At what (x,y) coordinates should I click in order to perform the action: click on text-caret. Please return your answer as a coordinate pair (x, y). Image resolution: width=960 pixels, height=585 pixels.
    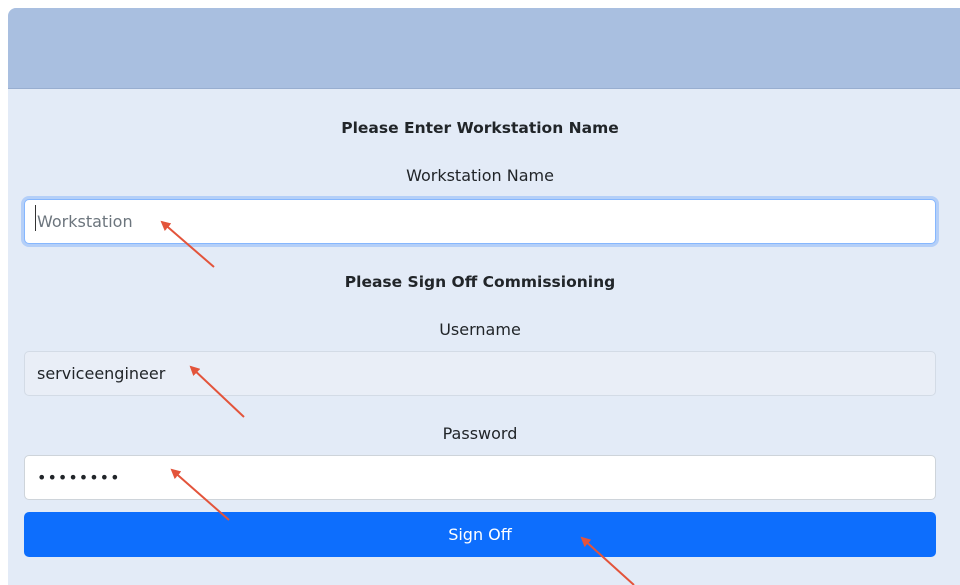
    Looking at the image, I should click on (35, 218).